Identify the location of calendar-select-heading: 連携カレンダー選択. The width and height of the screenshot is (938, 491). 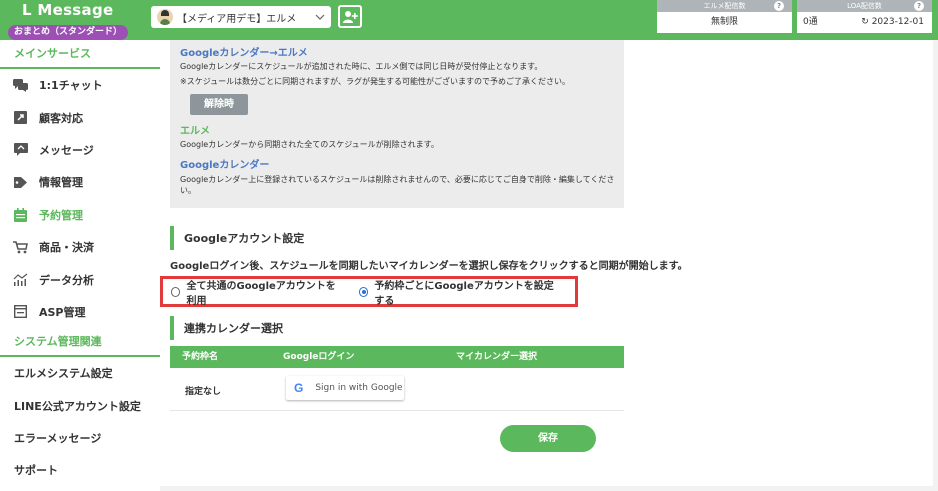
(226, 328).